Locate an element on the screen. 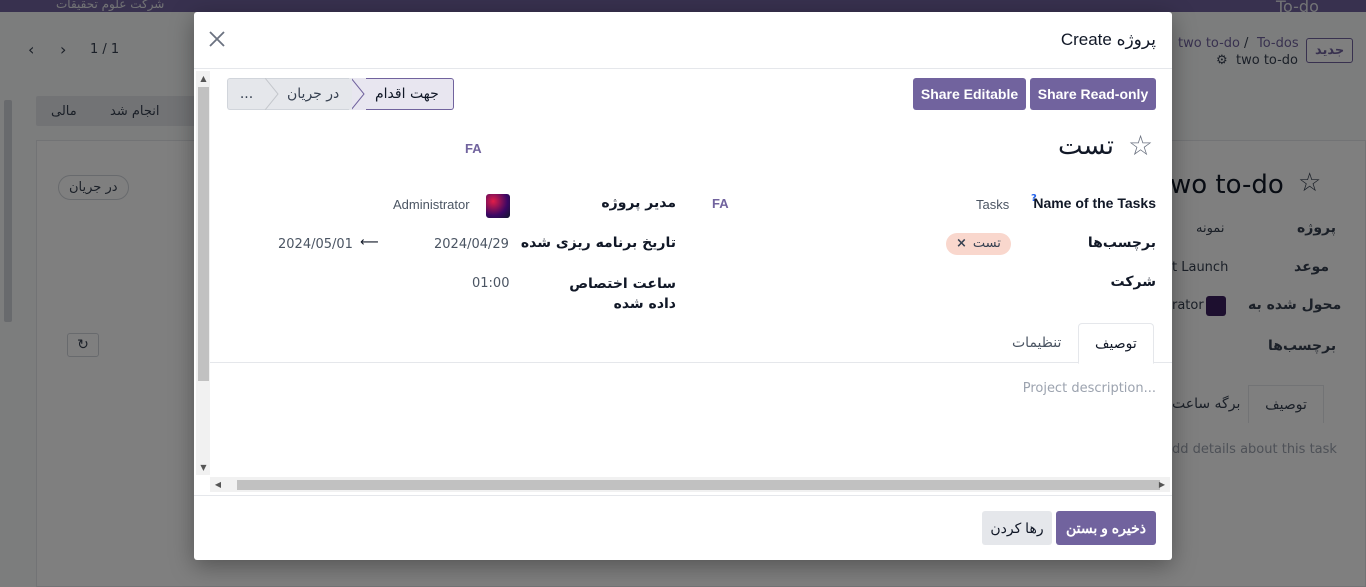  scroll-up-icon: ▲ is located at coordinates (203, 78).